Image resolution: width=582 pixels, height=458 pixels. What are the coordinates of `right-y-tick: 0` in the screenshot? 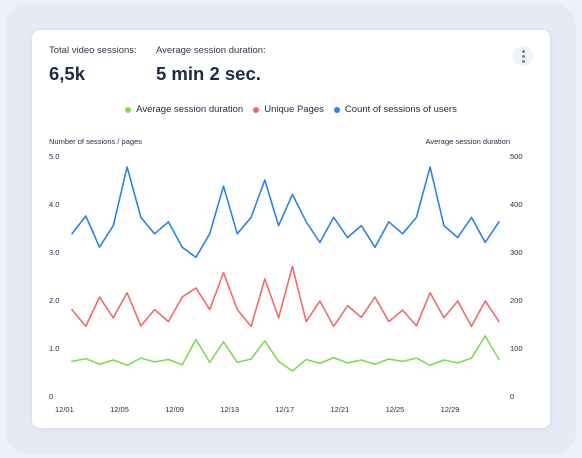 It's located at (512, 396).